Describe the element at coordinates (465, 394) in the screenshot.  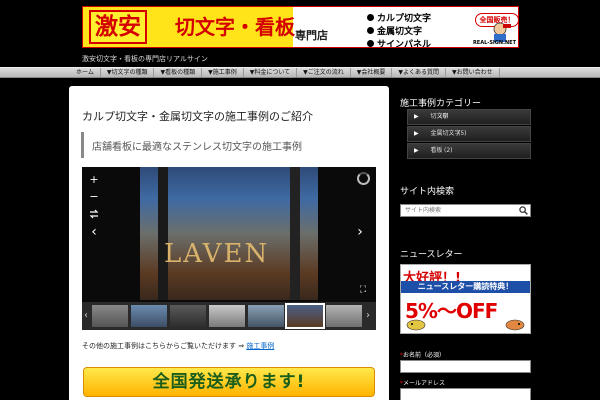
I see `email-field` at that location.